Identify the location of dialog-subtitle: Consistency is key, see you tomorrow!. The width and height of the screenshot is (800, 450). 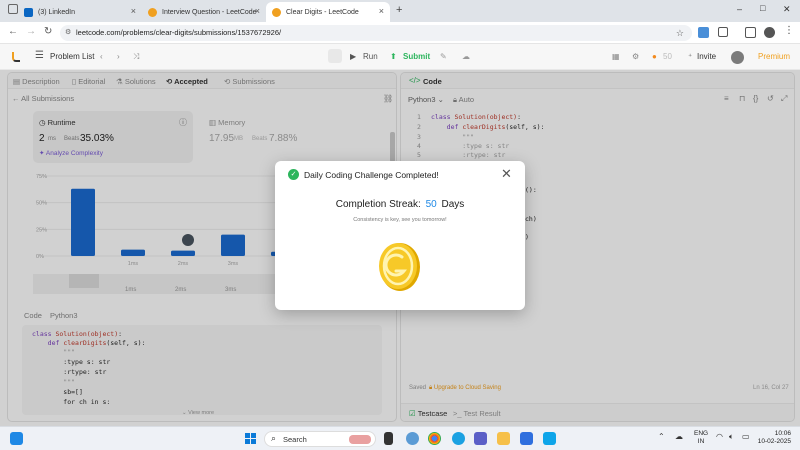
(400, 220).